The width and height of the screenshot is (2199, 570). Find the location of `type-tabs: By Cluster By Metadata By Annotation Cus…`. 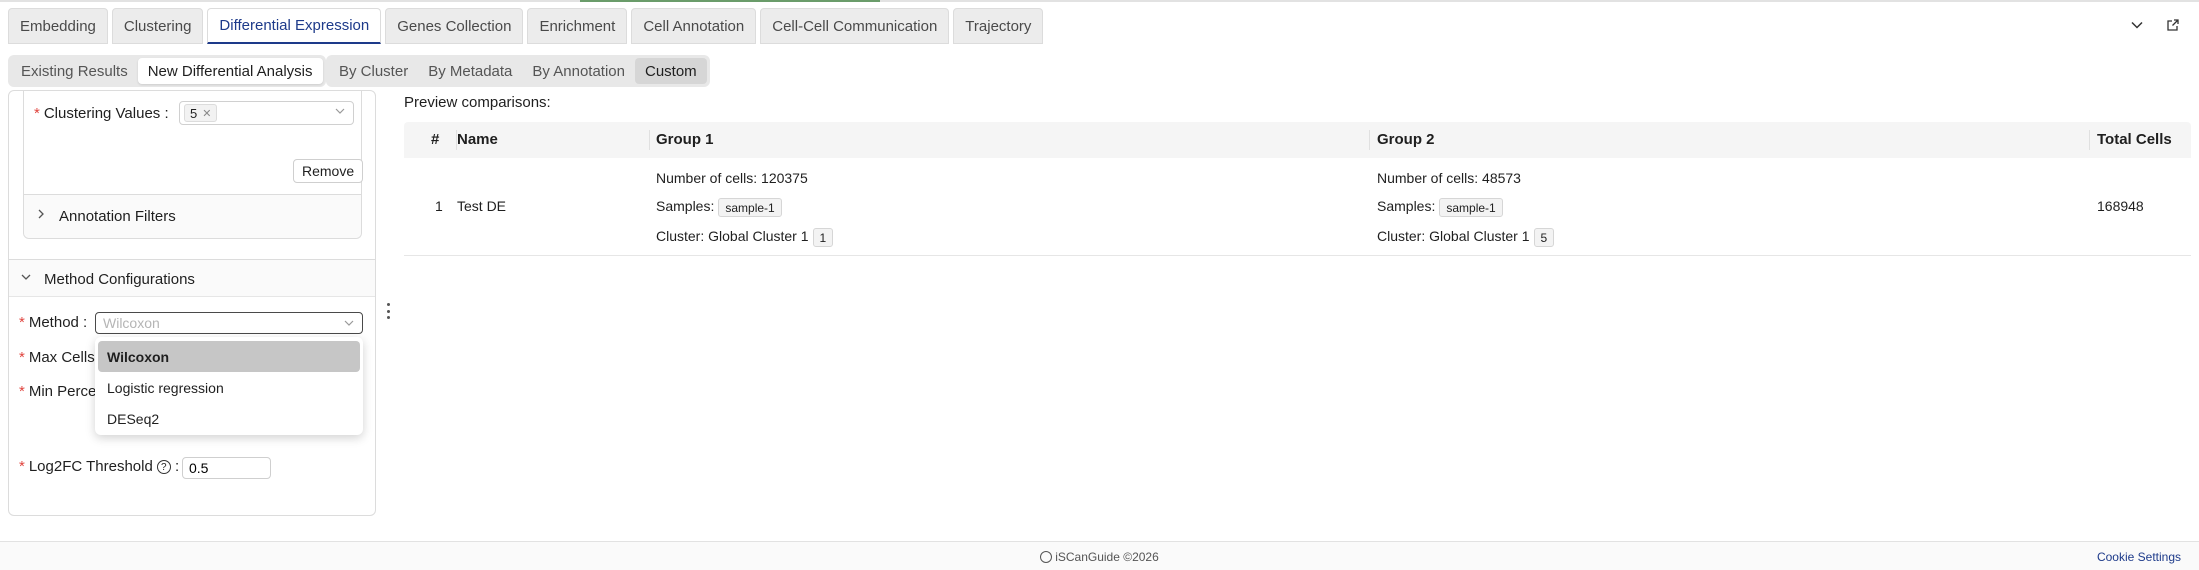

type-tabs: By Cluster By Metadata By Annotation Cus… is located at coordinates (518, 71).